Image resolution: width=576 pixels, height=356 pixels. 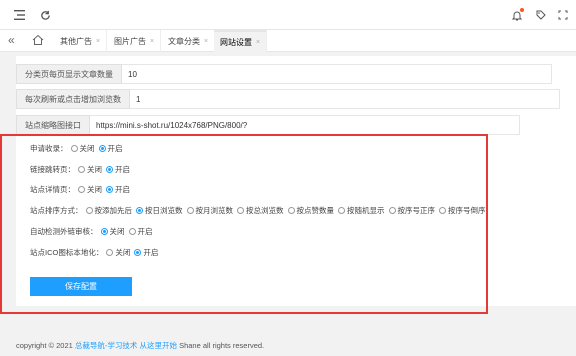 I want to click on tab-site-settings: 网站设置 ×, so click(x=241, y=41).